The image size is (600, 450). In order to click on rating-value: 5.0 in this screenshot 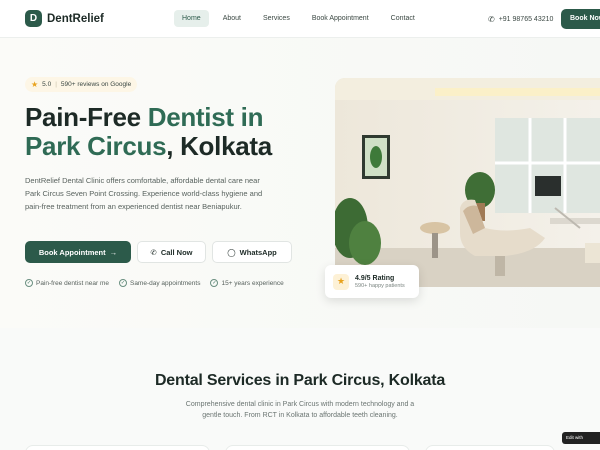, I will do `click(47, 84)`.